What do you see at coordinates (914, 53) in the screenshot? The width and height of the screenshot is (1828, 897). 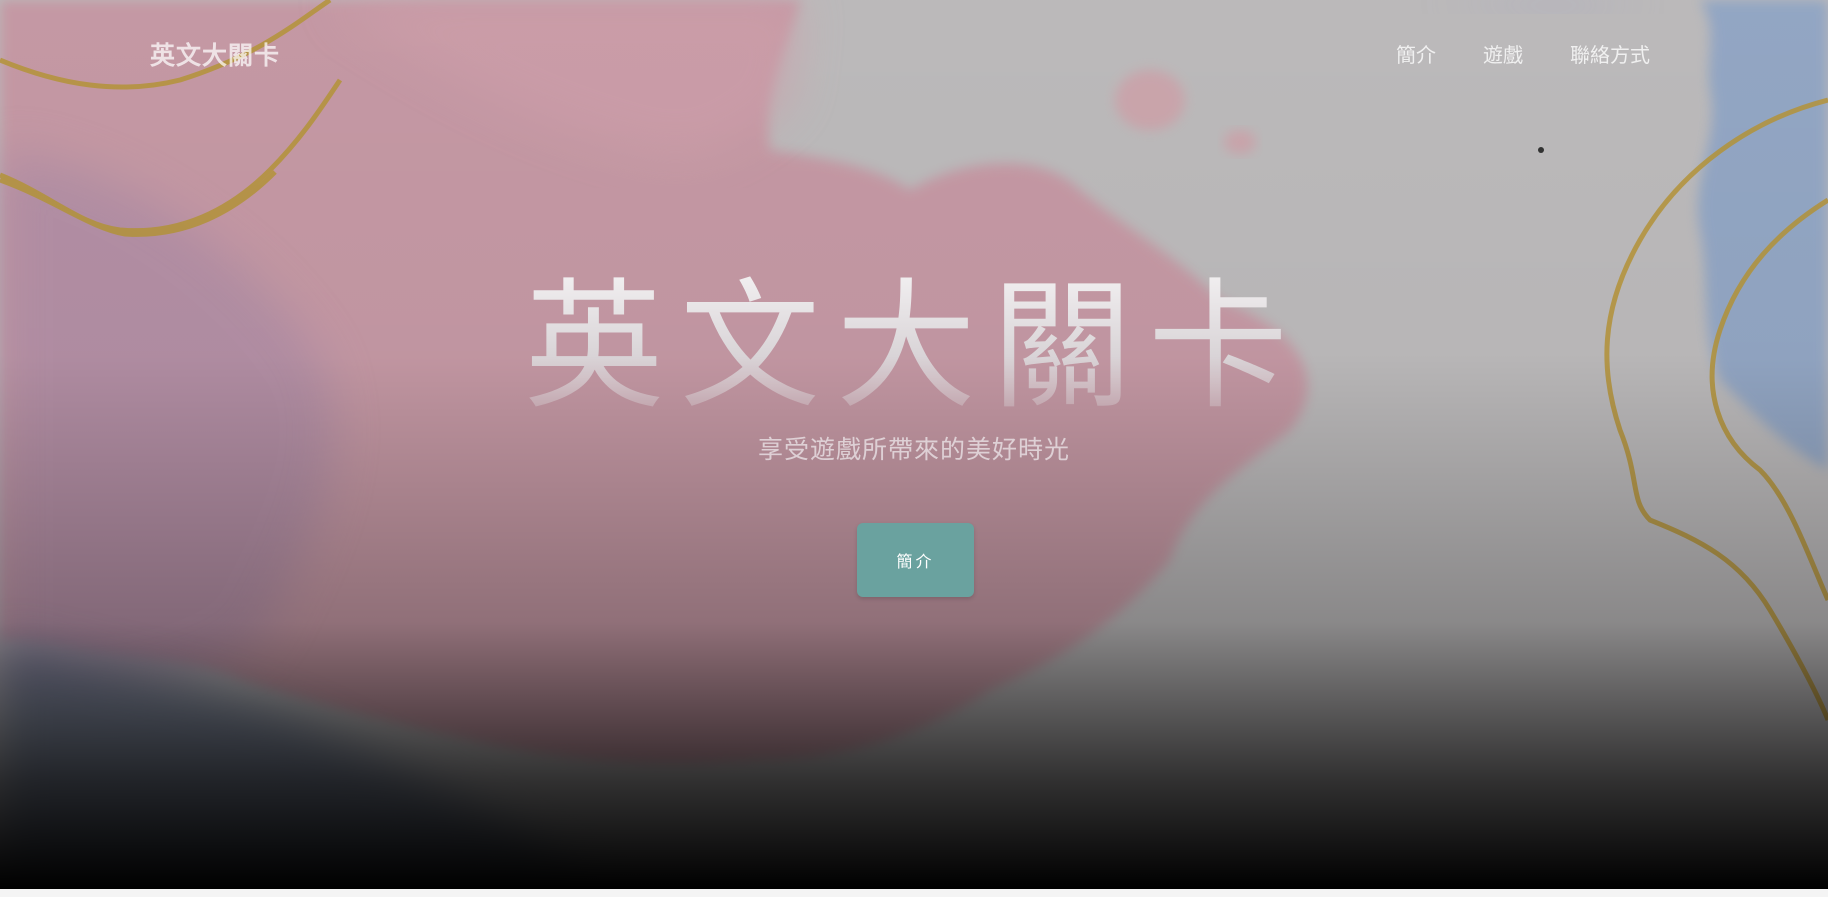 I see `navbar: 英文大關卡 簡介 遊戲 聯絡方式` at bounding box center [914, 53].